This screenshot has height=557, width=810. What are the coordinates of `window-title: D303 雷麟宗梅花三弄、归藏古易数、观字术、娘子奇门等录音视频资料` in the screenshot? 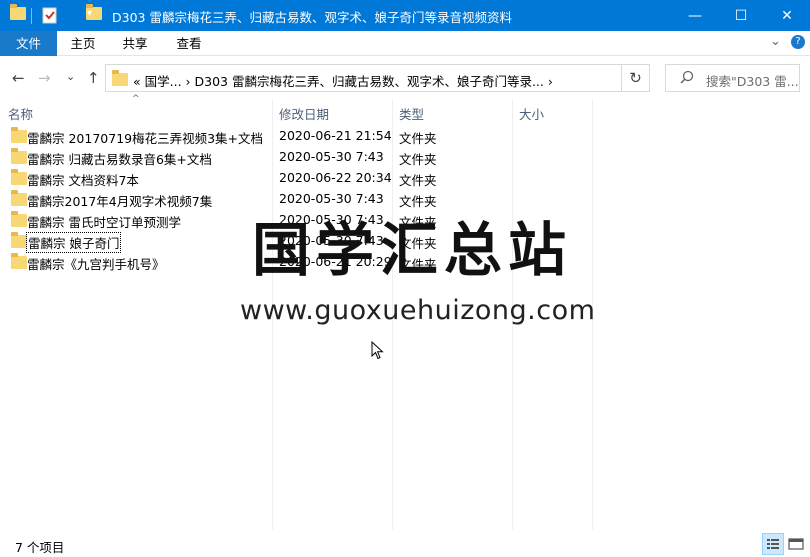 It's located at (312, 17).